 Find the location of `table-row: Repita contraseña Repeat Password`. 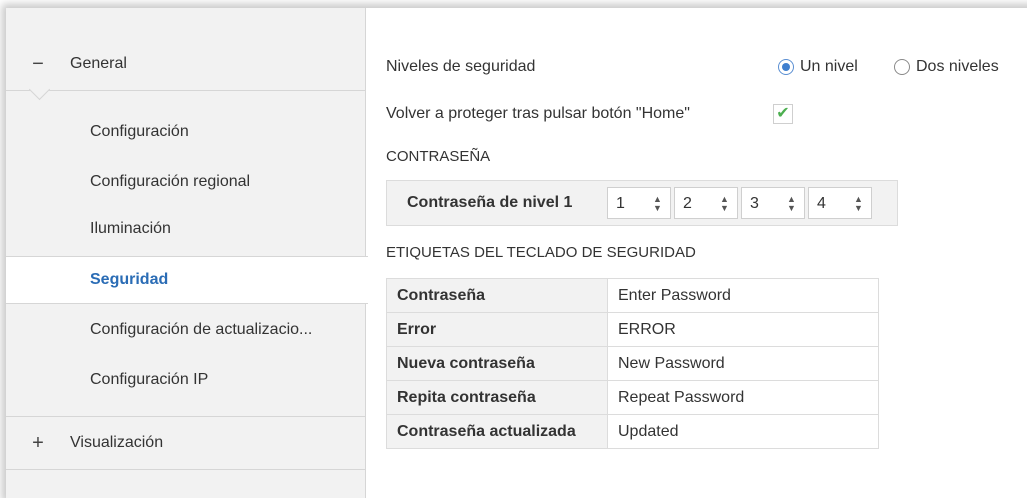

table-row: Repita contraseña Repeat Password is located at coordinates (632, 397).